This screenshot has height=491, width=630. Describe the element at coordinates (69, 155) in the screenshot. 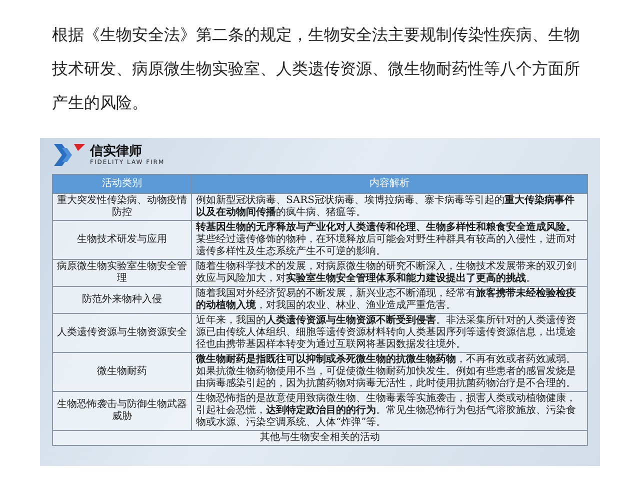

I see `logo-icon` at that location.